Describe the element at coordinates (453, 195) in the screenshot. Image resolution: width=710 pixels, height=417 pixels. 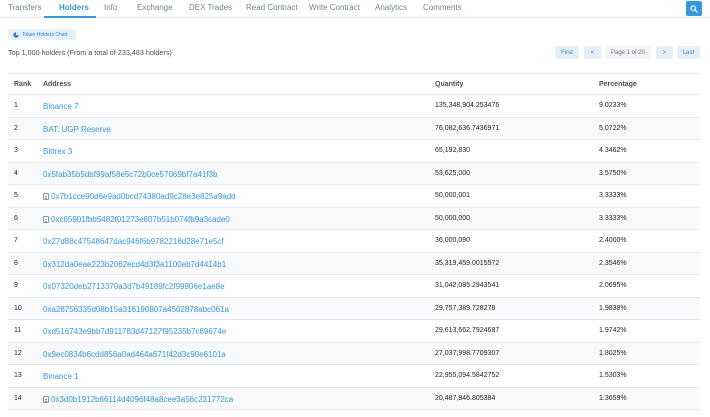
I see `quantity-cell: 50,000,001` at that location.